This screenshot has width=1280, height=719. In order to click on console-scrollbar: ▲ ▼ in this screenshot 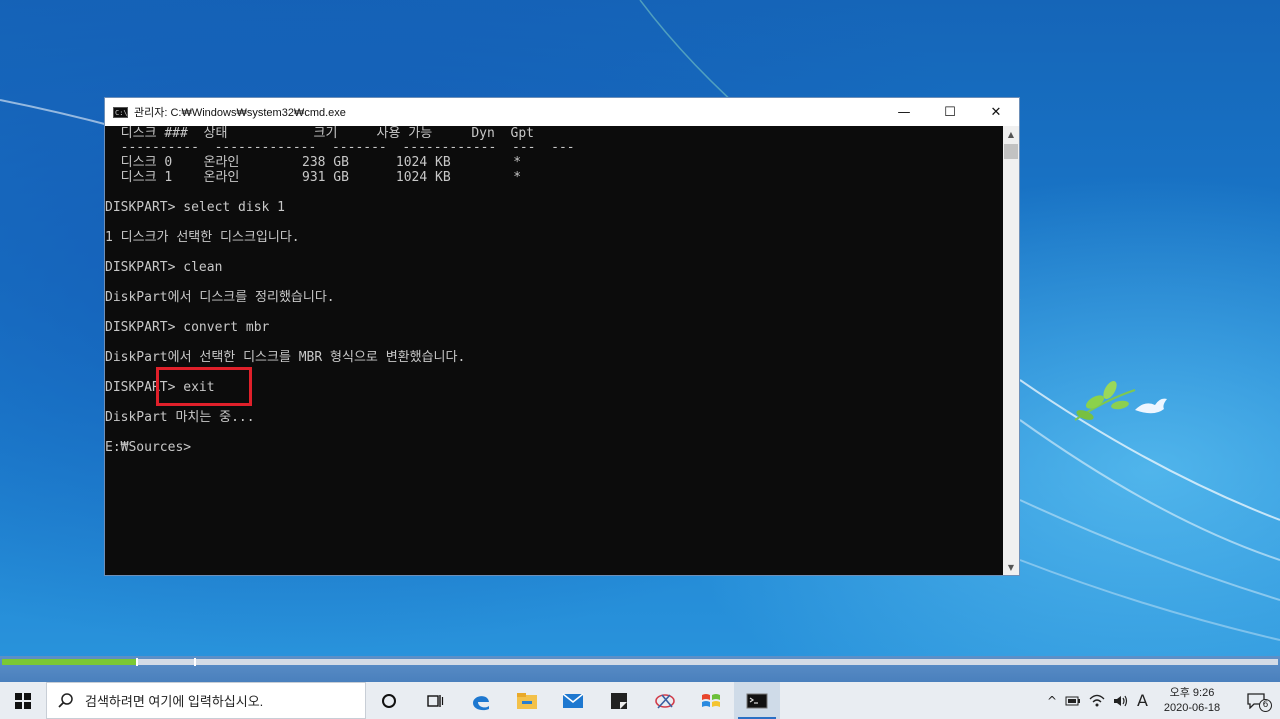, I will do `click(1011, 350)`.